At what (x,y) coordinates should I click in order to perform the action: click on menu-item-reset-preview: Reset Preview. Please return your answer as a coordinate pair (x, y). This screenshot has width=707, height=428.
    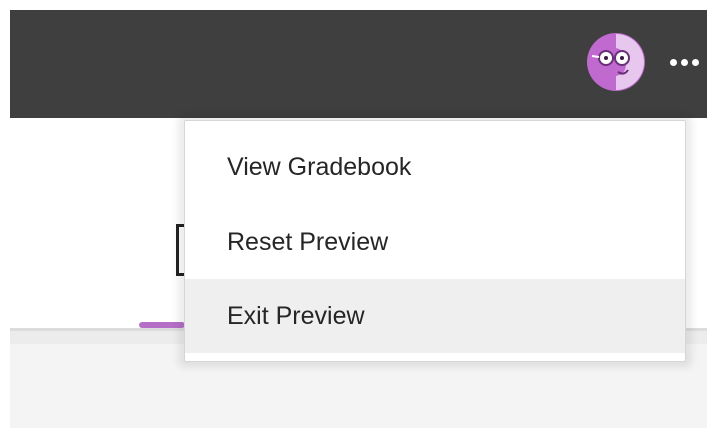
    Looking at the image, I should click on (435, 242).